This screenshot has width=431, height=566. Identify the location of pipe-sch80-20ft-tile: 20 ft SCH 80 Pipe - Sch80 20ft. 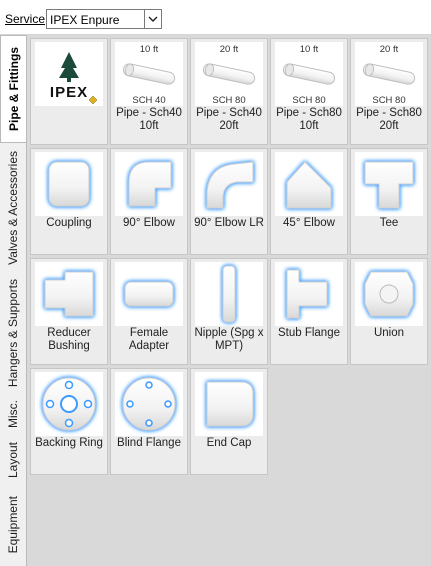
(389, 91).